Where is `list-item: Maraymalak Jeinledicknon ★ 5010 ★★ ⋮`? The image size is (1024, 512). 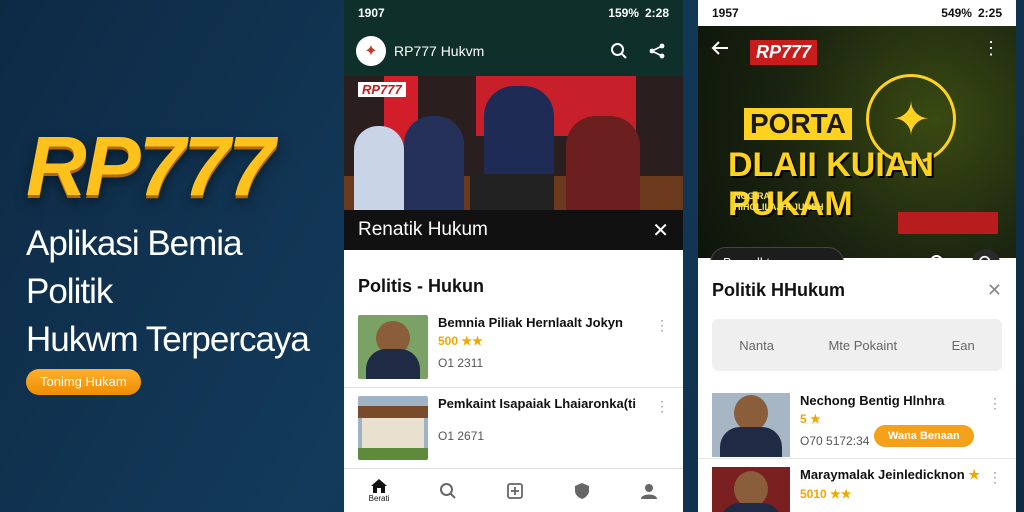 list-item: Maraymalak Jeinledicknon ★ 5010 ★★ ⋮ is located at coordinates (857, 485).